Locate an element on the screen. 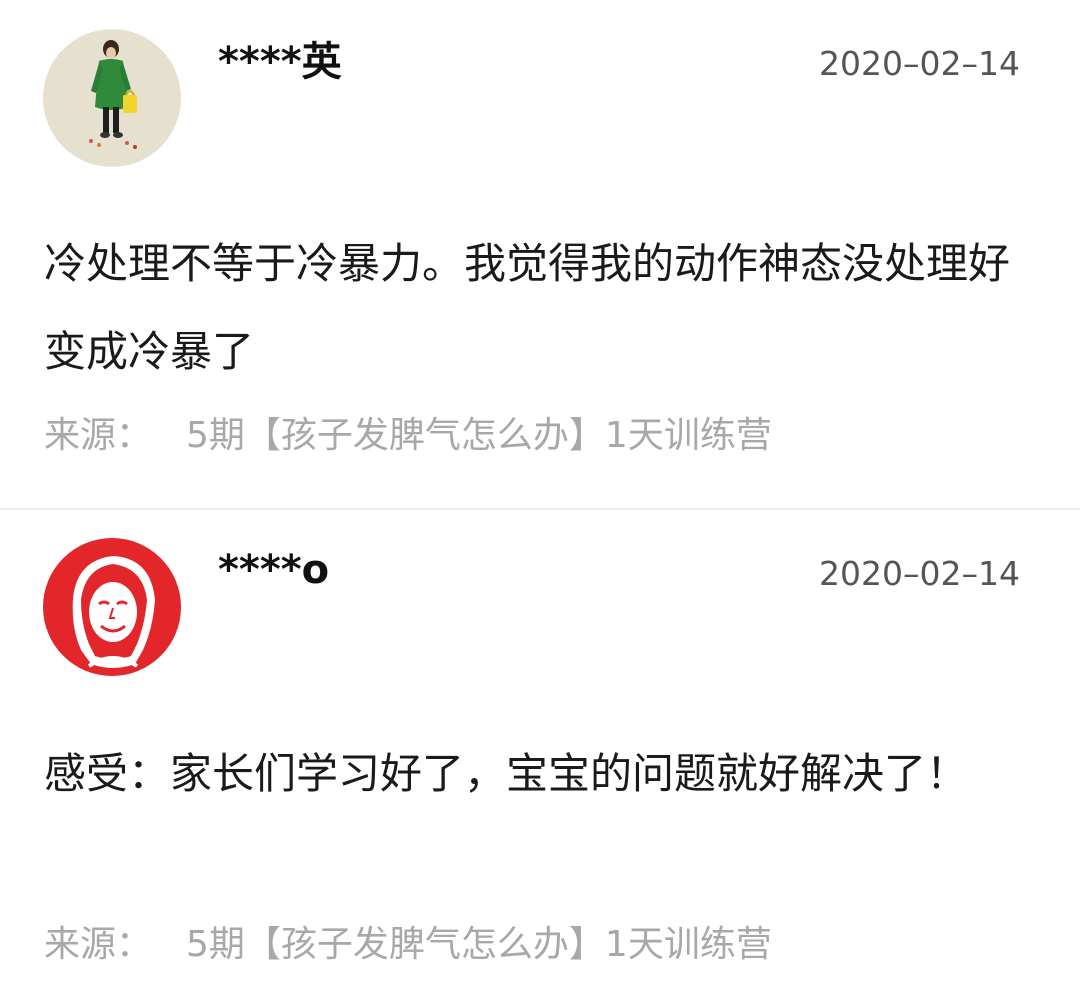  username: ****o is located at coordinates (274, 570).